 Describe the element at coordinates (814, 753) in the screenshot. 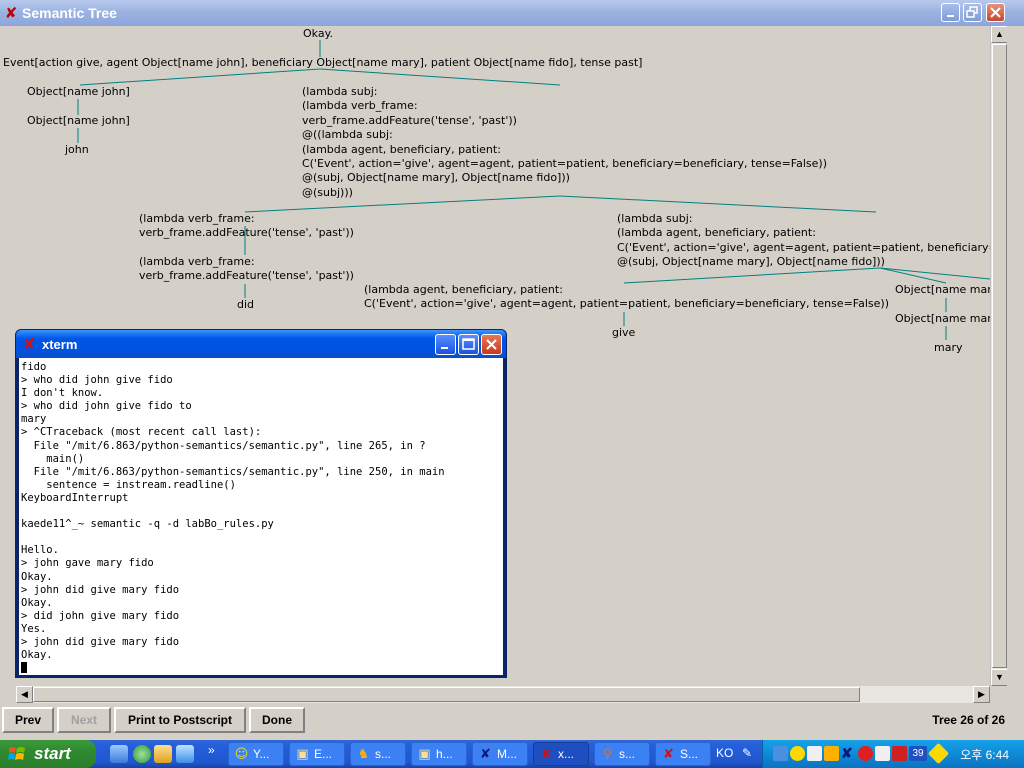

I see `people-icon` at that location.